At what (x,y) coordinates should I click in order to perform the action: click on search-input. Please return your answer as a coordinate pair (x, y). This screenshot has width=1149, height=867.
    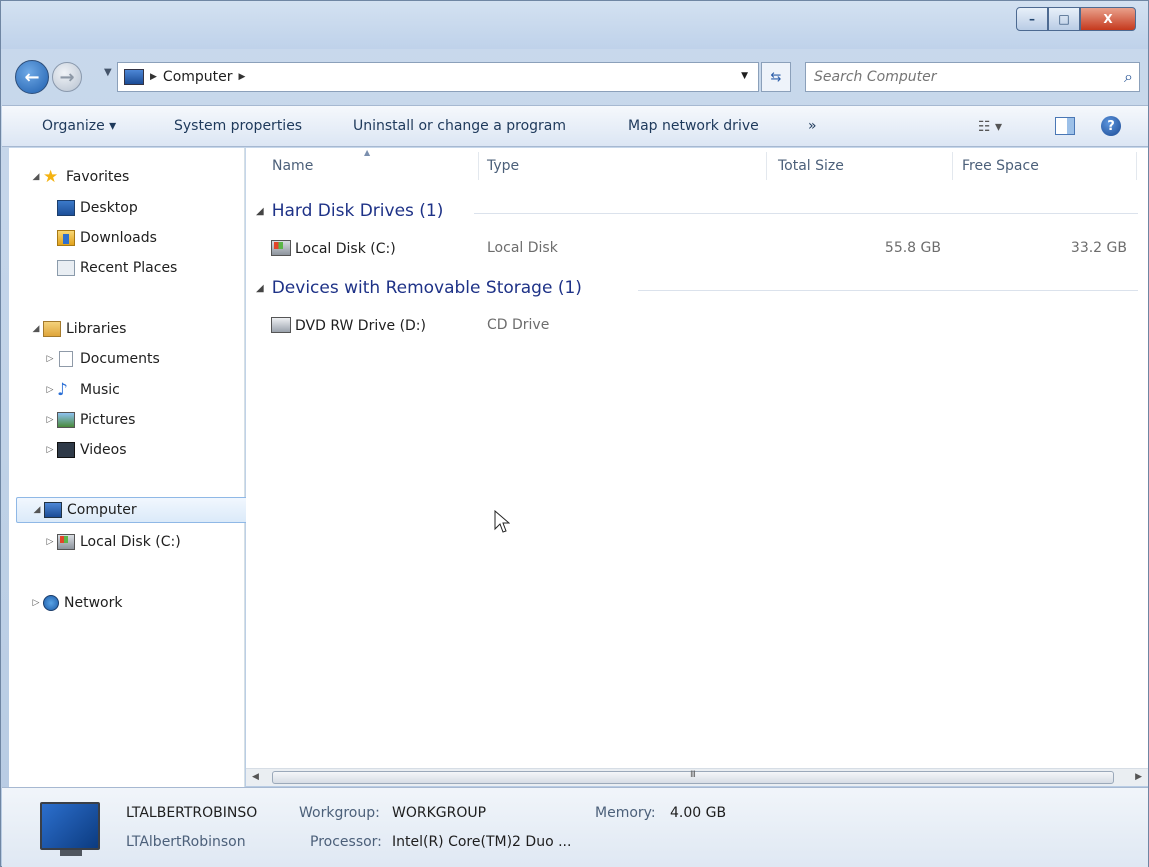
    Looking at the image, I should click on (959, 77).